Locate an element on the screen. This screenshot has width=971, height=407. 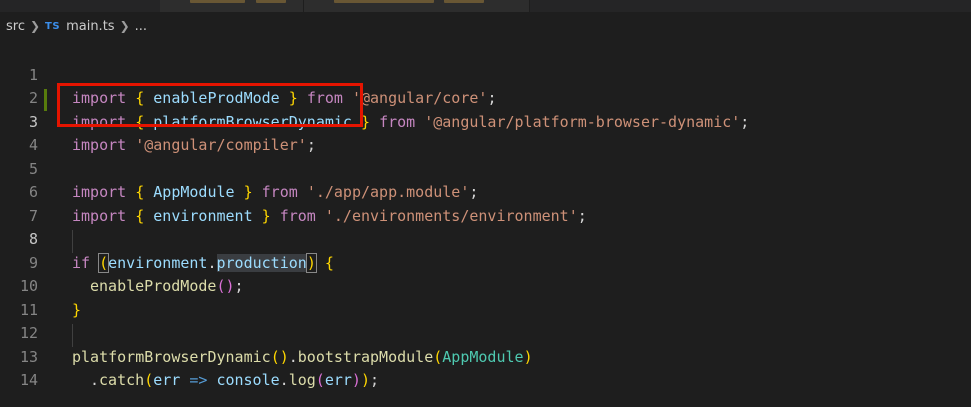
code-line: 14 is located at coordinates (485, 367).